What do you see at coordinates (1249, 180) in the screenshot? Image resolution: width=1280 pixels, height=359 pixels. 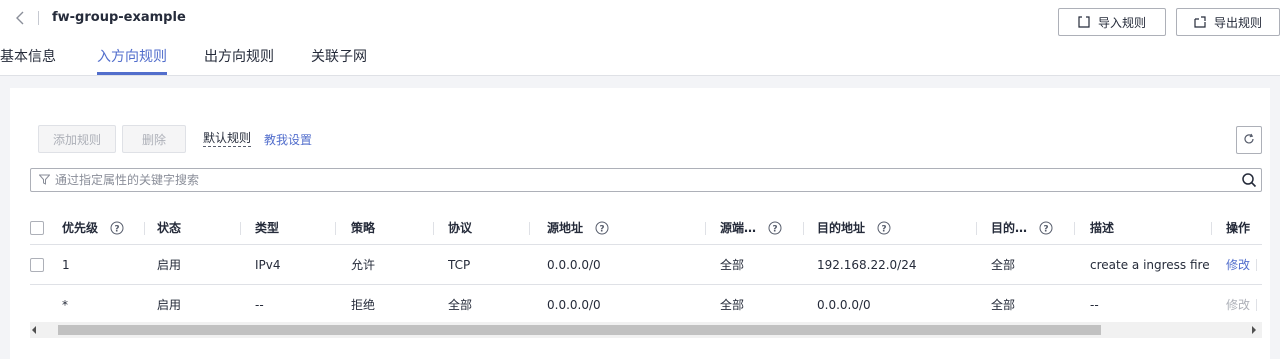 I see `search-icon` at bounding box center [1249, 180].